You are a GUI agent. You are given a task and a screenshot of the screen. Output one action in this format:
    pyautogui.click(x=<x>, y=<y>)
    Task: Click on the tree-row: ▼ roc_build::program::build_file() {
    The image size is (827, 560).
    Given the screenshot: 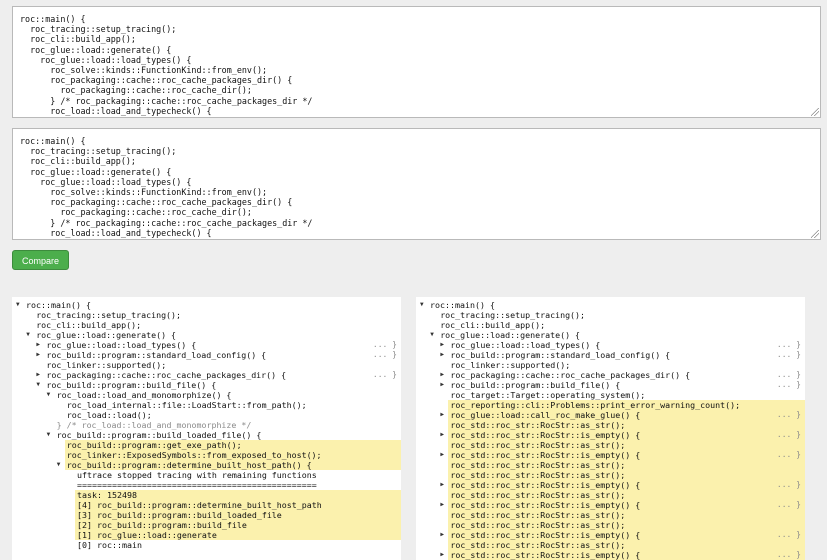 What is the action you would take?
    pyautogui.click(x=206, y=385)
    